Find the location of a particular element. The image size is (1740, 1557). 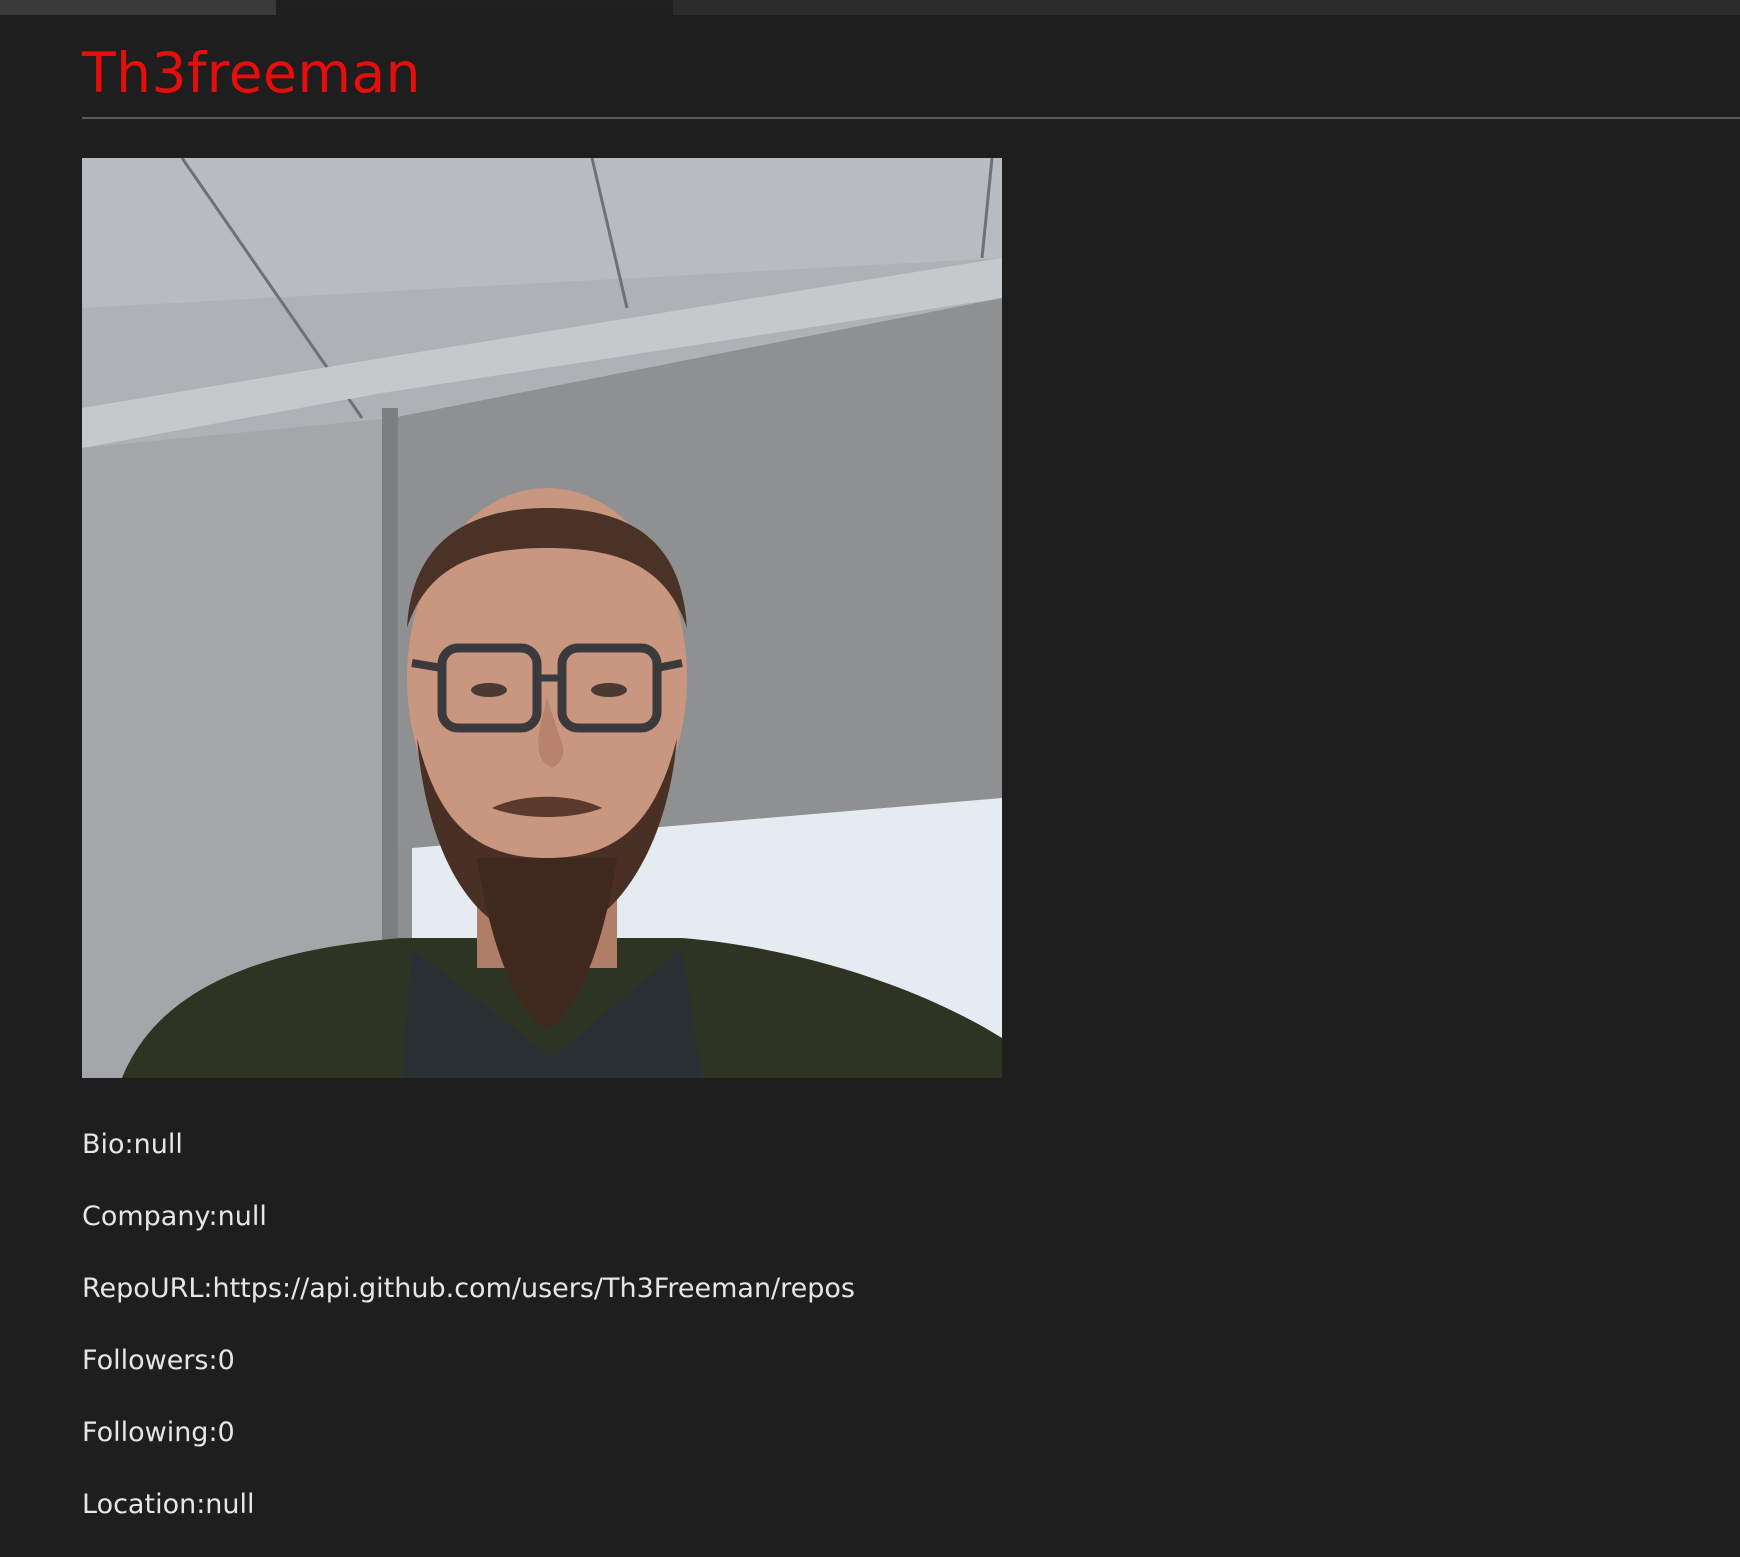

company-label: Company: is located at coordinates (150, 1216).